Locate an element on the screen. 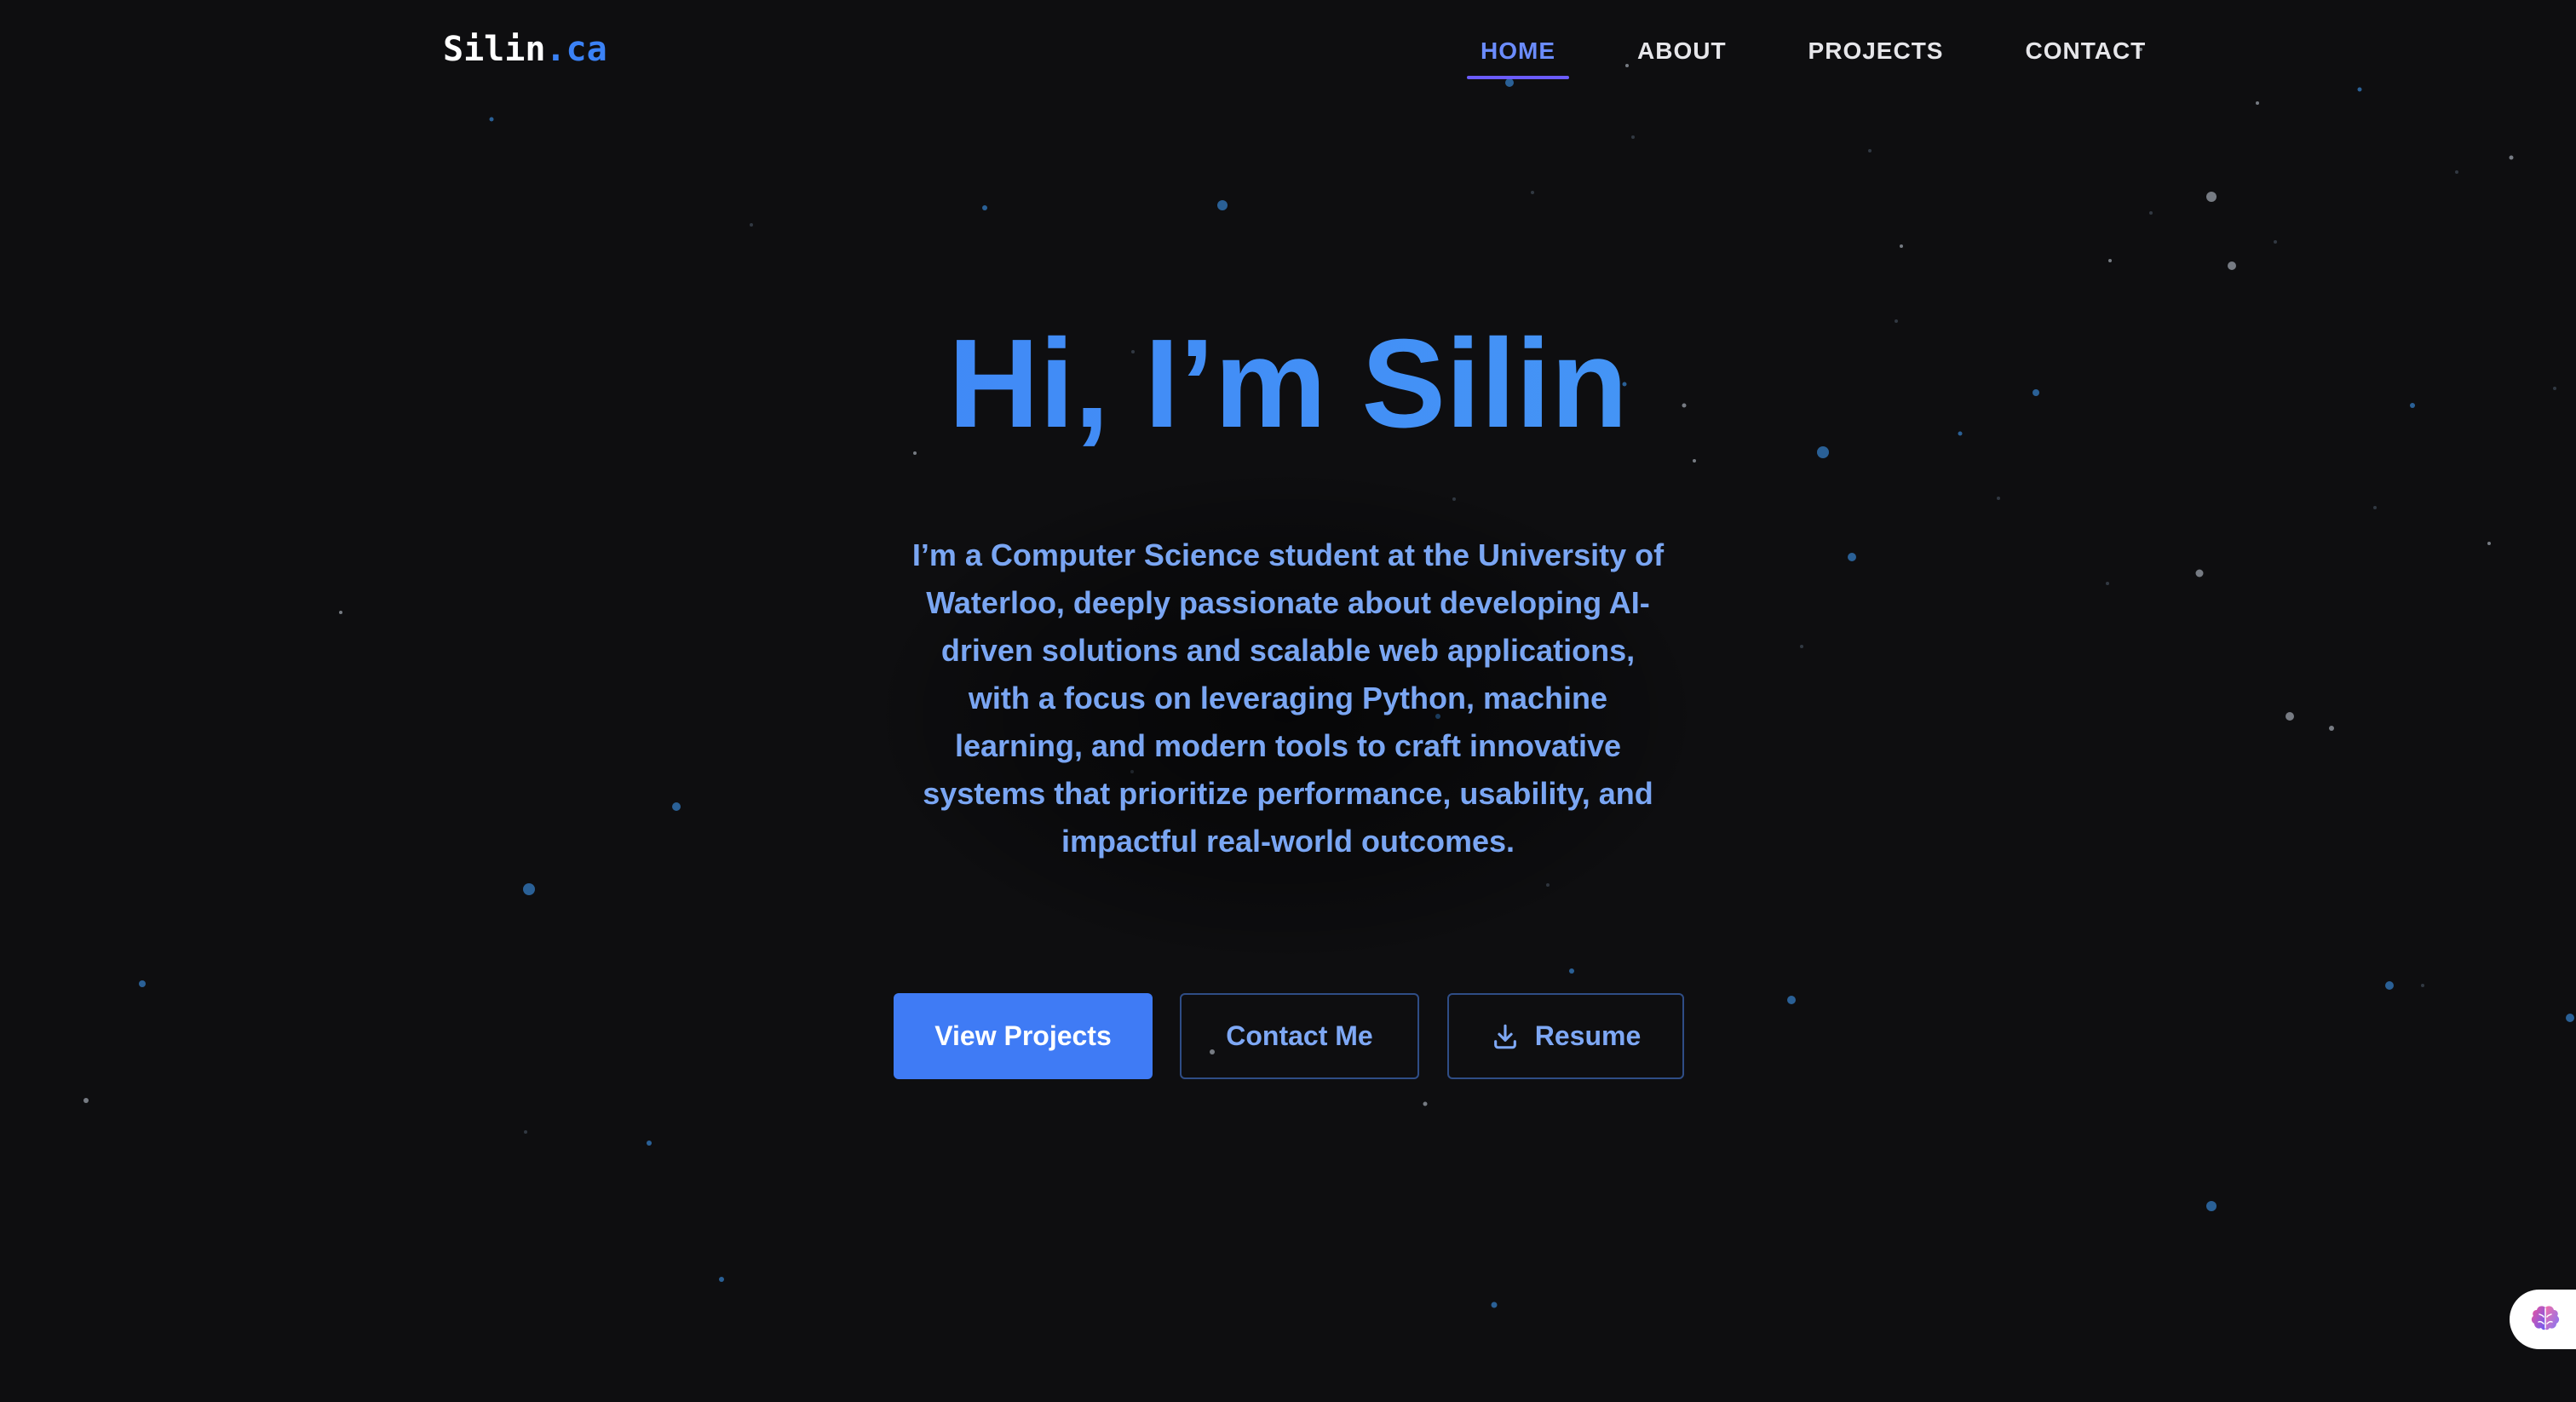 Image resolution: width=2576 pixels, height=1402 pixels. contact-me-button: Contact Me is located at coordinates (1300, 1036).